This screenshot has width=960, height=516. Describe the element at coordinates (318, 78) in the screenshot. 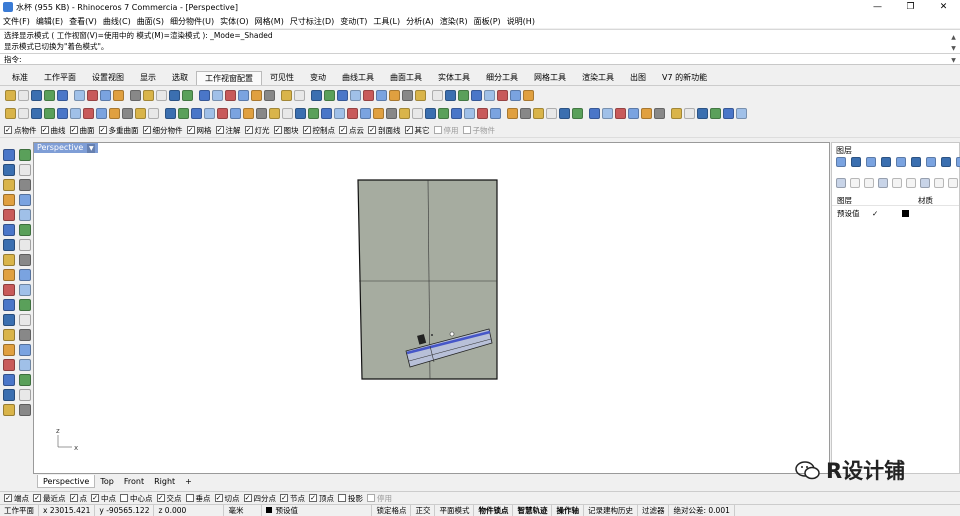

I see `toolbar-tab: 变动` at that location.